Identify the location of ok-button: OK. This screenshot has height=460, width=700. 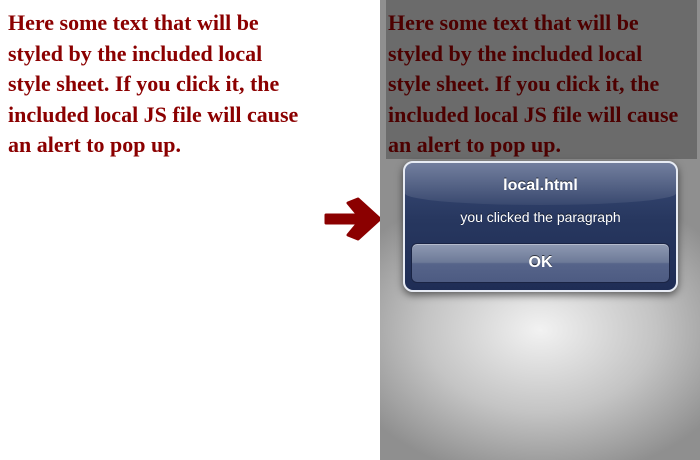
(540, 263).